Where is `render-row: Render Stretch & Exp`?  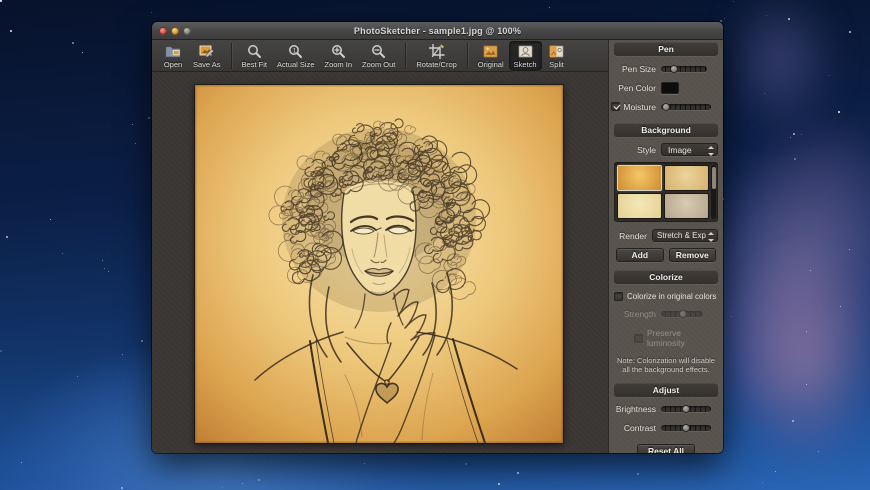
render-row: Render Stretch & Exp is located at coordinates (666, 235).